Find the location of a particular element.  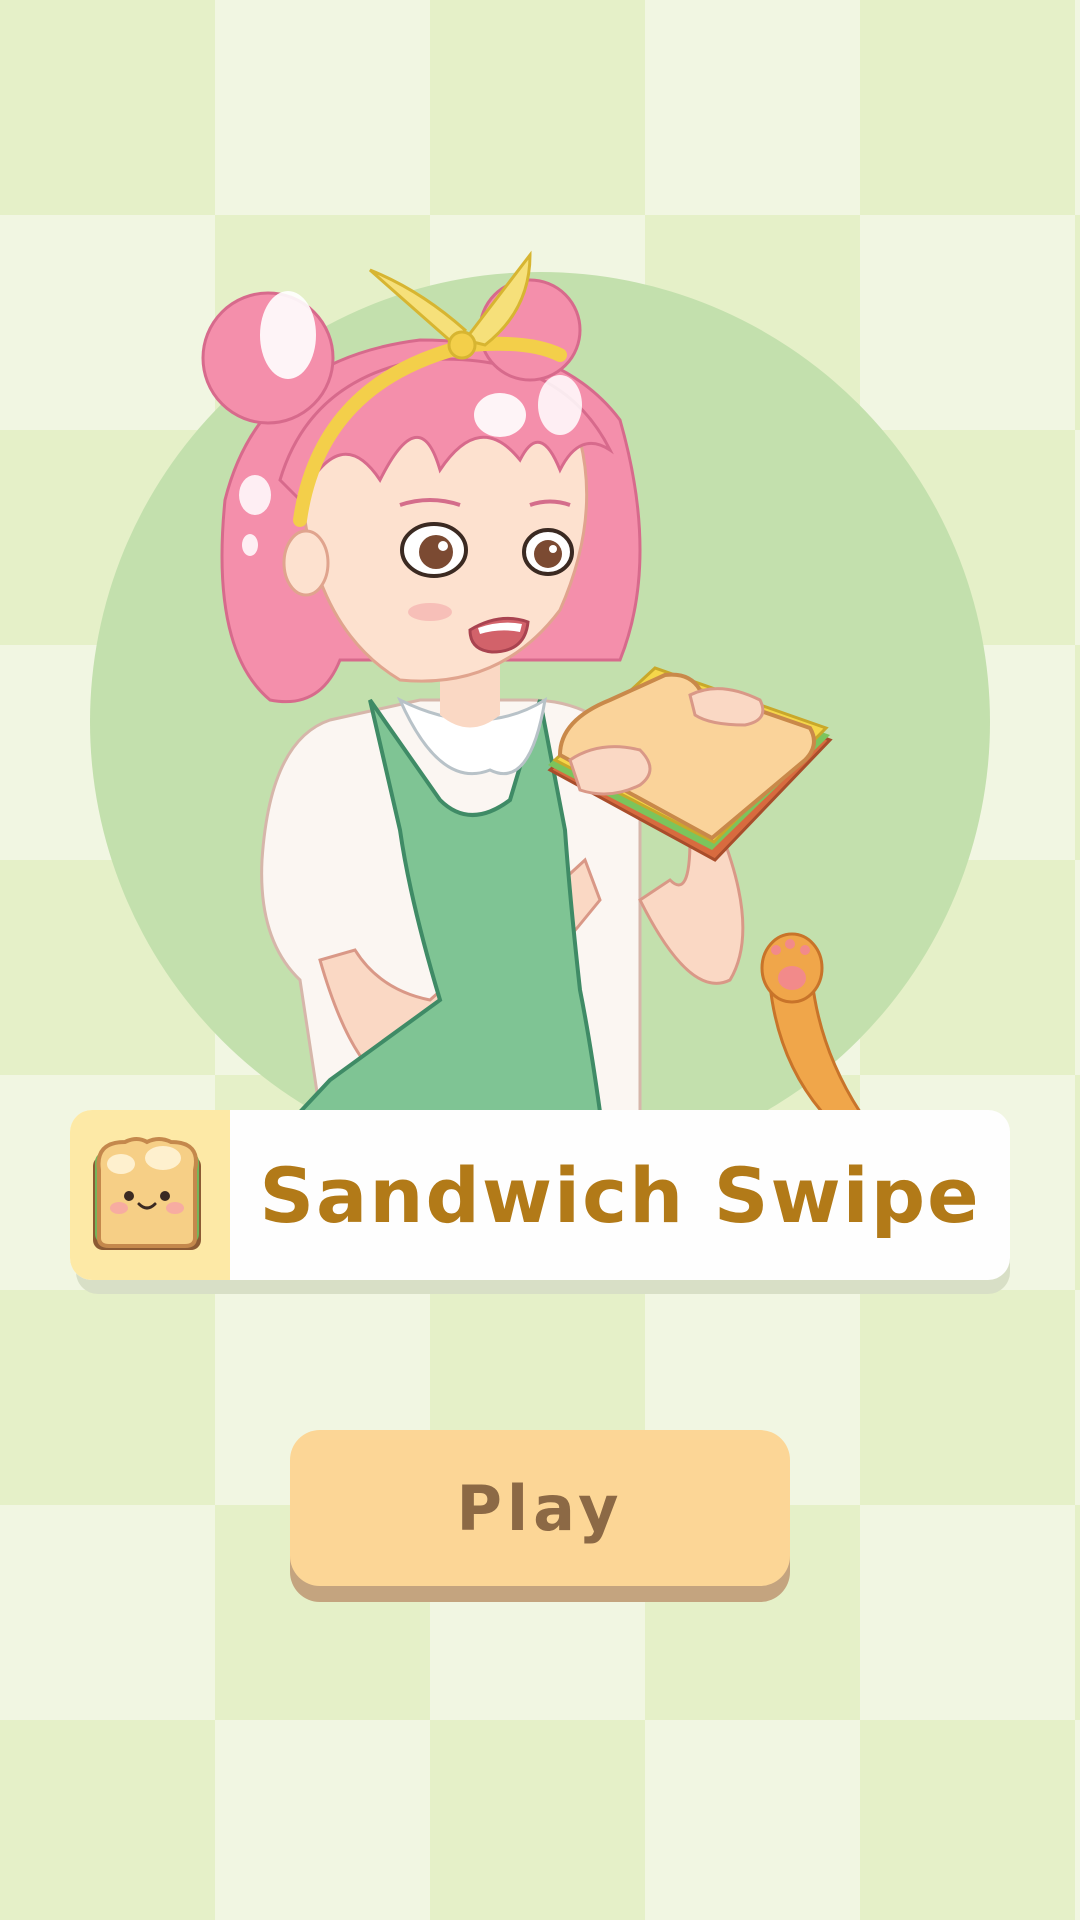

play-button-wrap: Play is located at coordinates (540, 1516).